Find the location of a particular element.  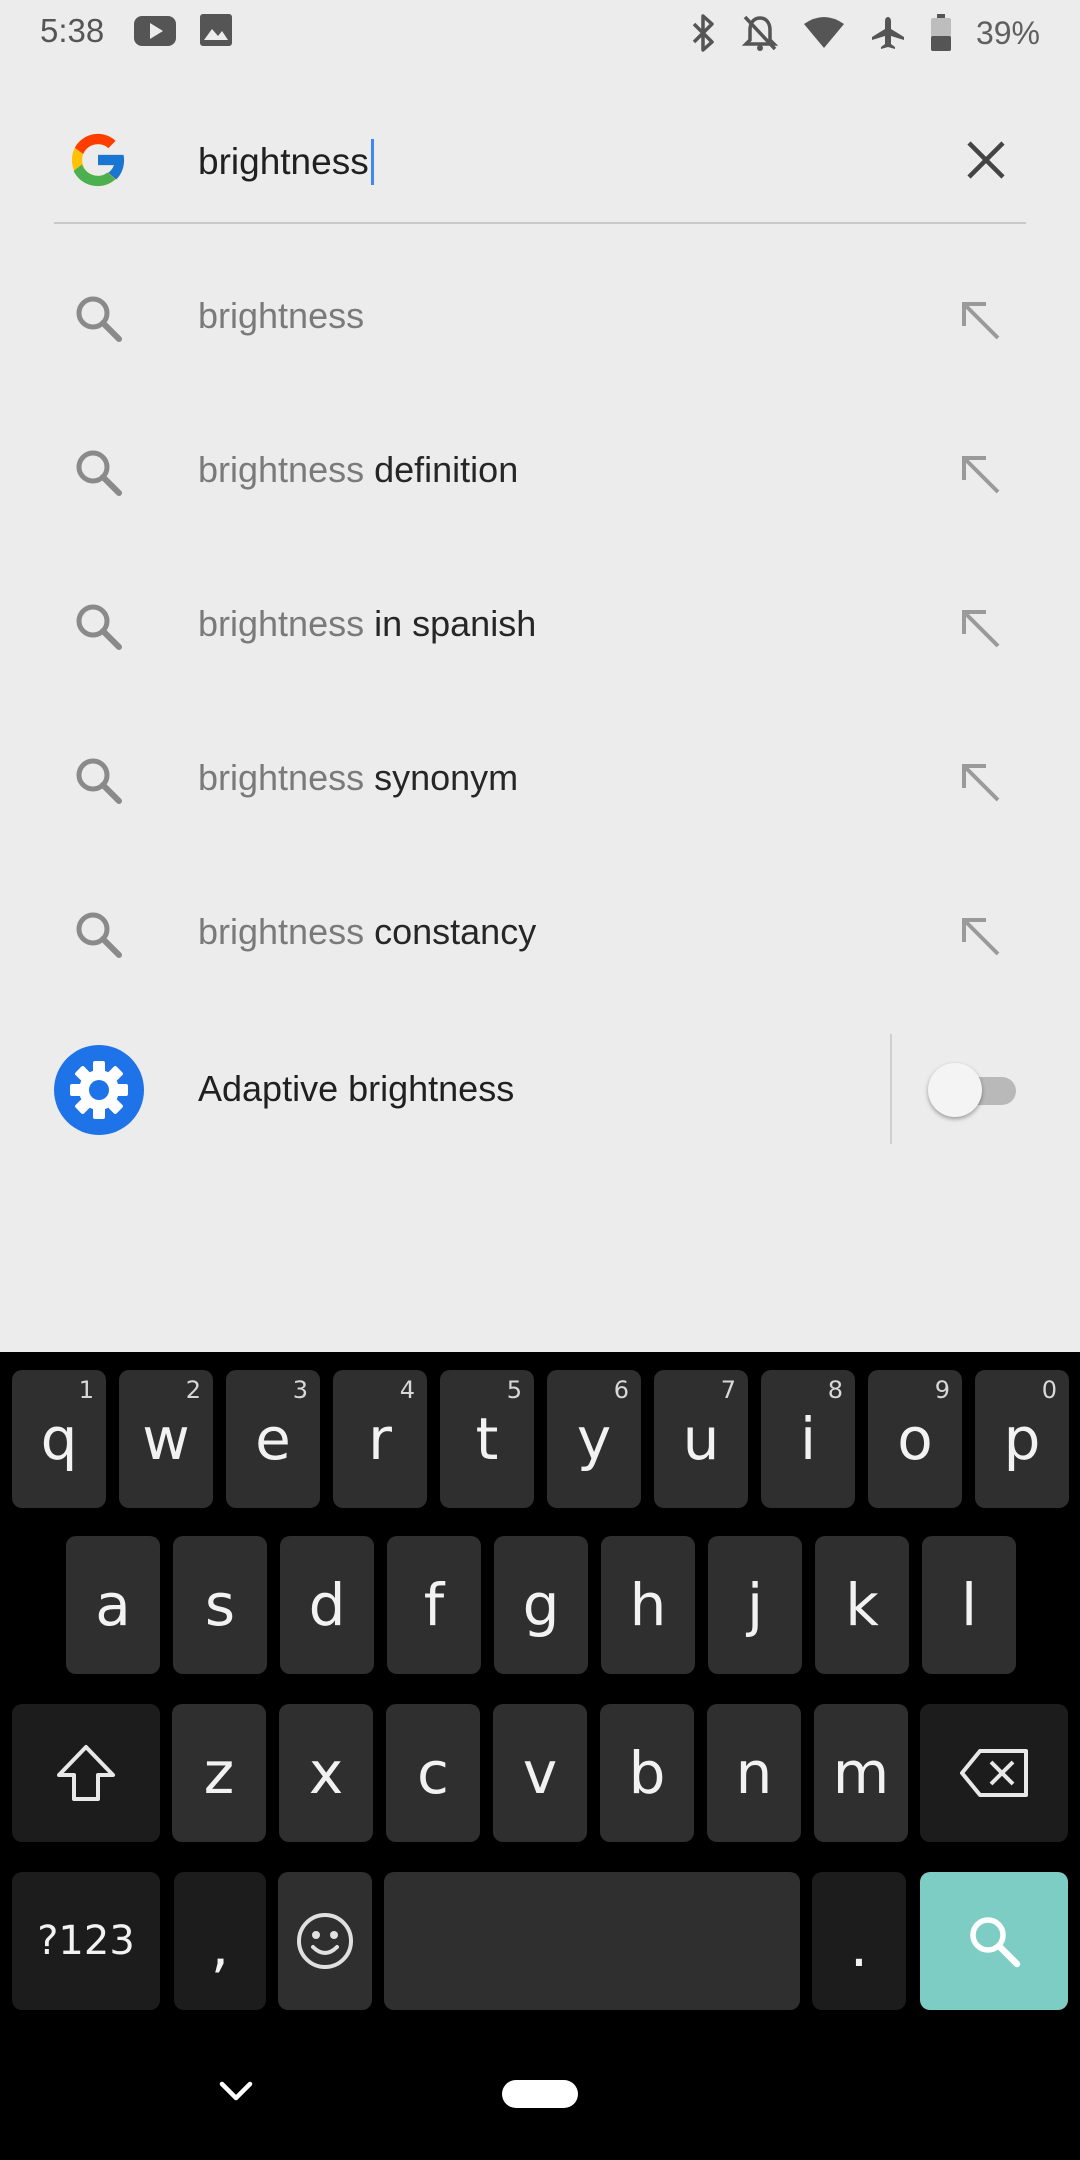

search-input: brightness is located at coordinates (286, 162).